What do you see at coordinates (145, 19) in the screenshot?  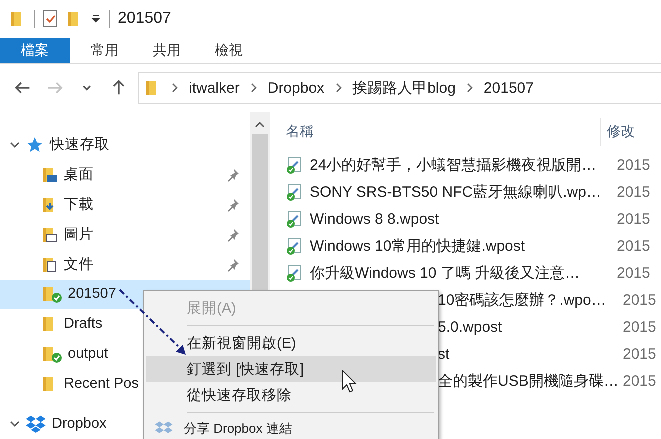 I see `window-title: 201507` at bounding box center [145, 19].